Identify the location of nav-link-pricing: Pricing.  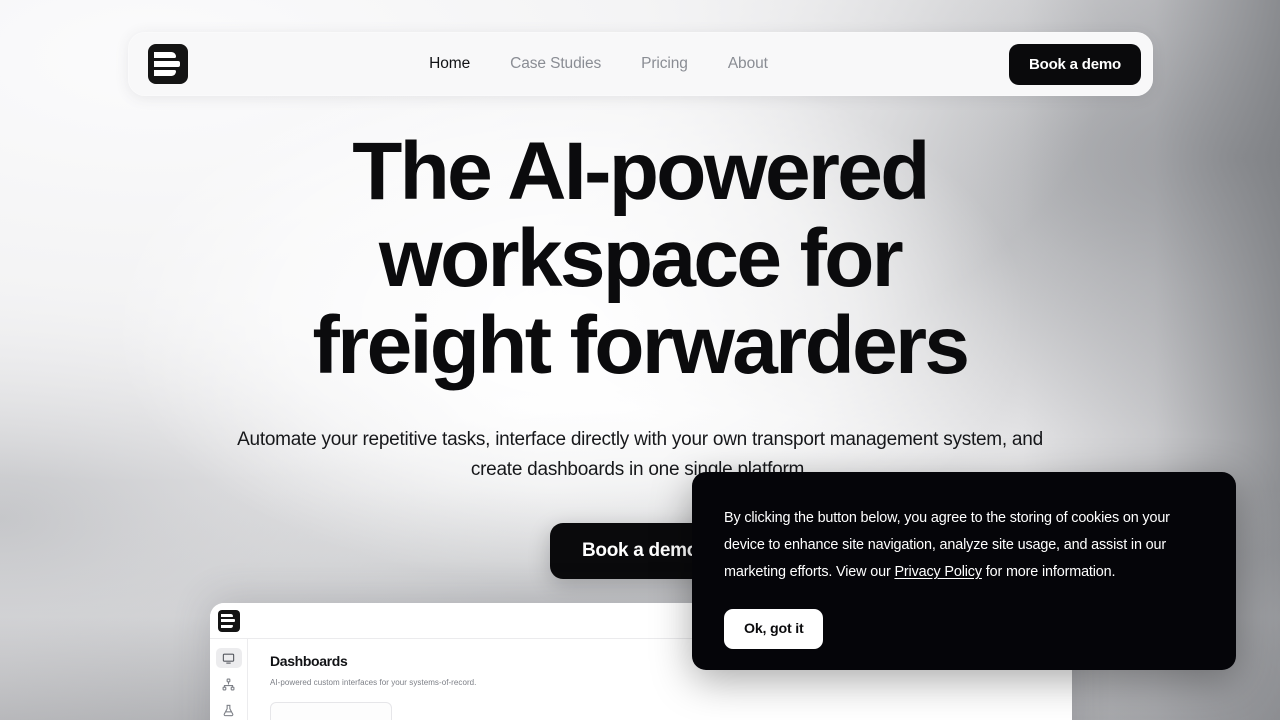
(664, 64).